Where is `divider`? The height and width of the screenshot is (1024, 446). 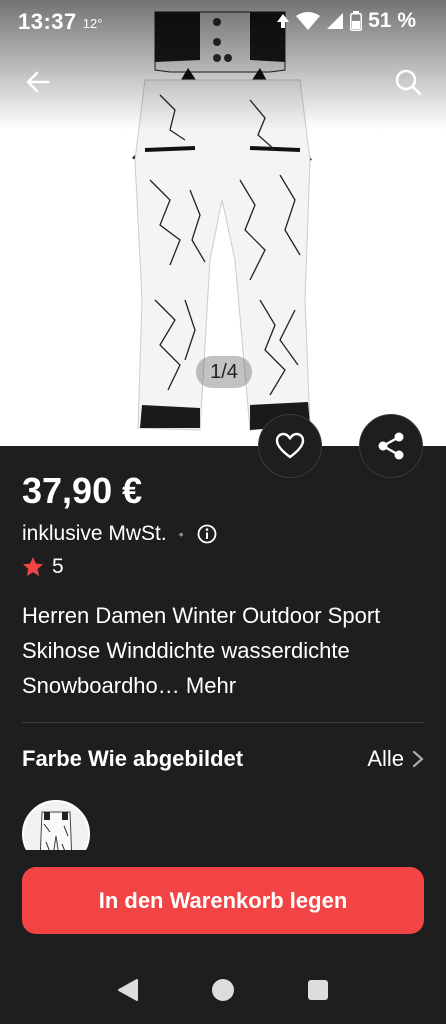 divider is located at coordinates (223, 722).